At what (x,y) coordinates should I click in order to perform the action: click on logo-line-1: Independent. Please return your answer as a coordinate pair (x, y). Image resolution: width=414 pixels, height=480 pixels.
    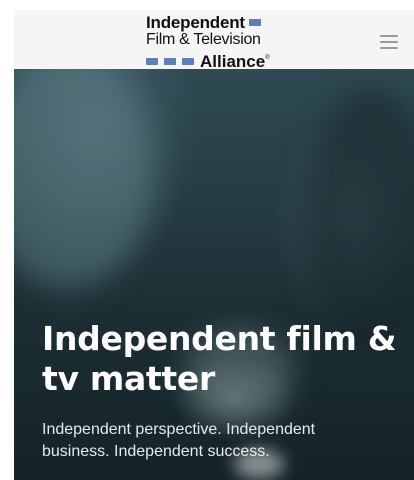
    Looking at the image, I should click on (203, 23).